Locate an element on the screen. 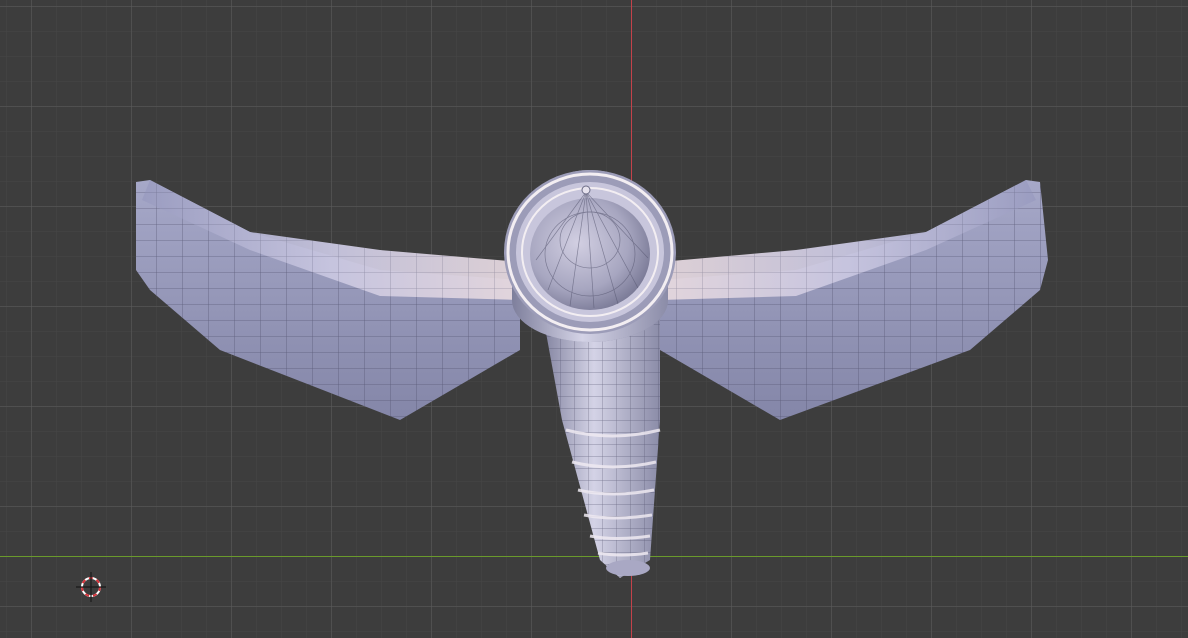 This screenshot has height=638, width=1188. right-blade is located at coordinates (854, 300).